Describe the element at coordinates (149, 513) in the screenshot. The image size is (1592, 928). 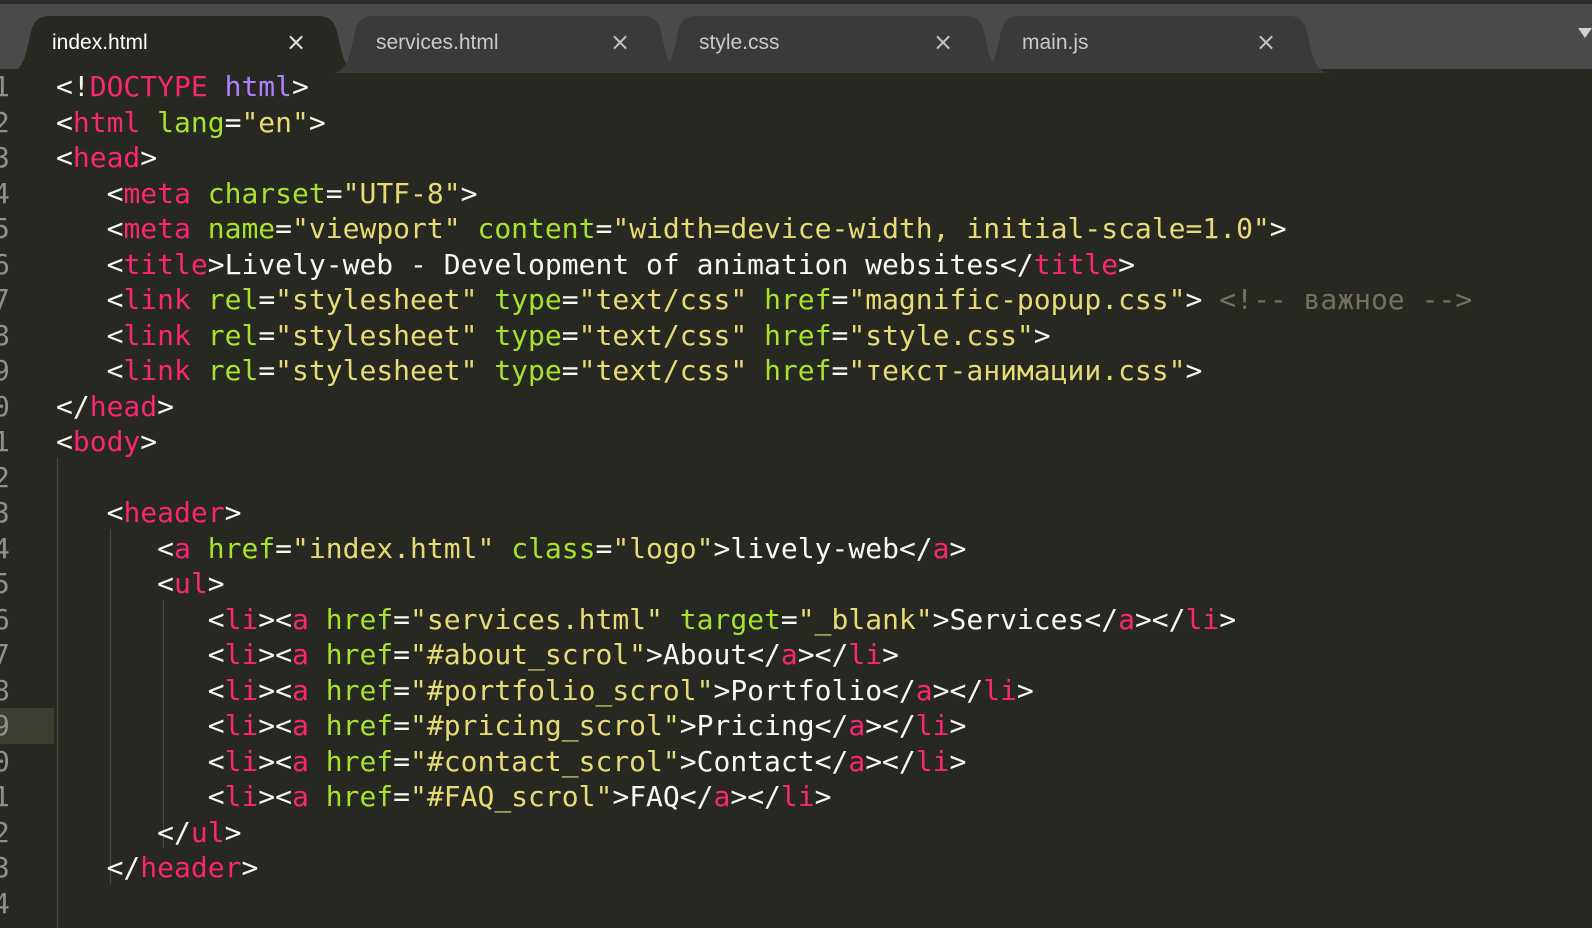
I see `code-text: <header>` at that location.